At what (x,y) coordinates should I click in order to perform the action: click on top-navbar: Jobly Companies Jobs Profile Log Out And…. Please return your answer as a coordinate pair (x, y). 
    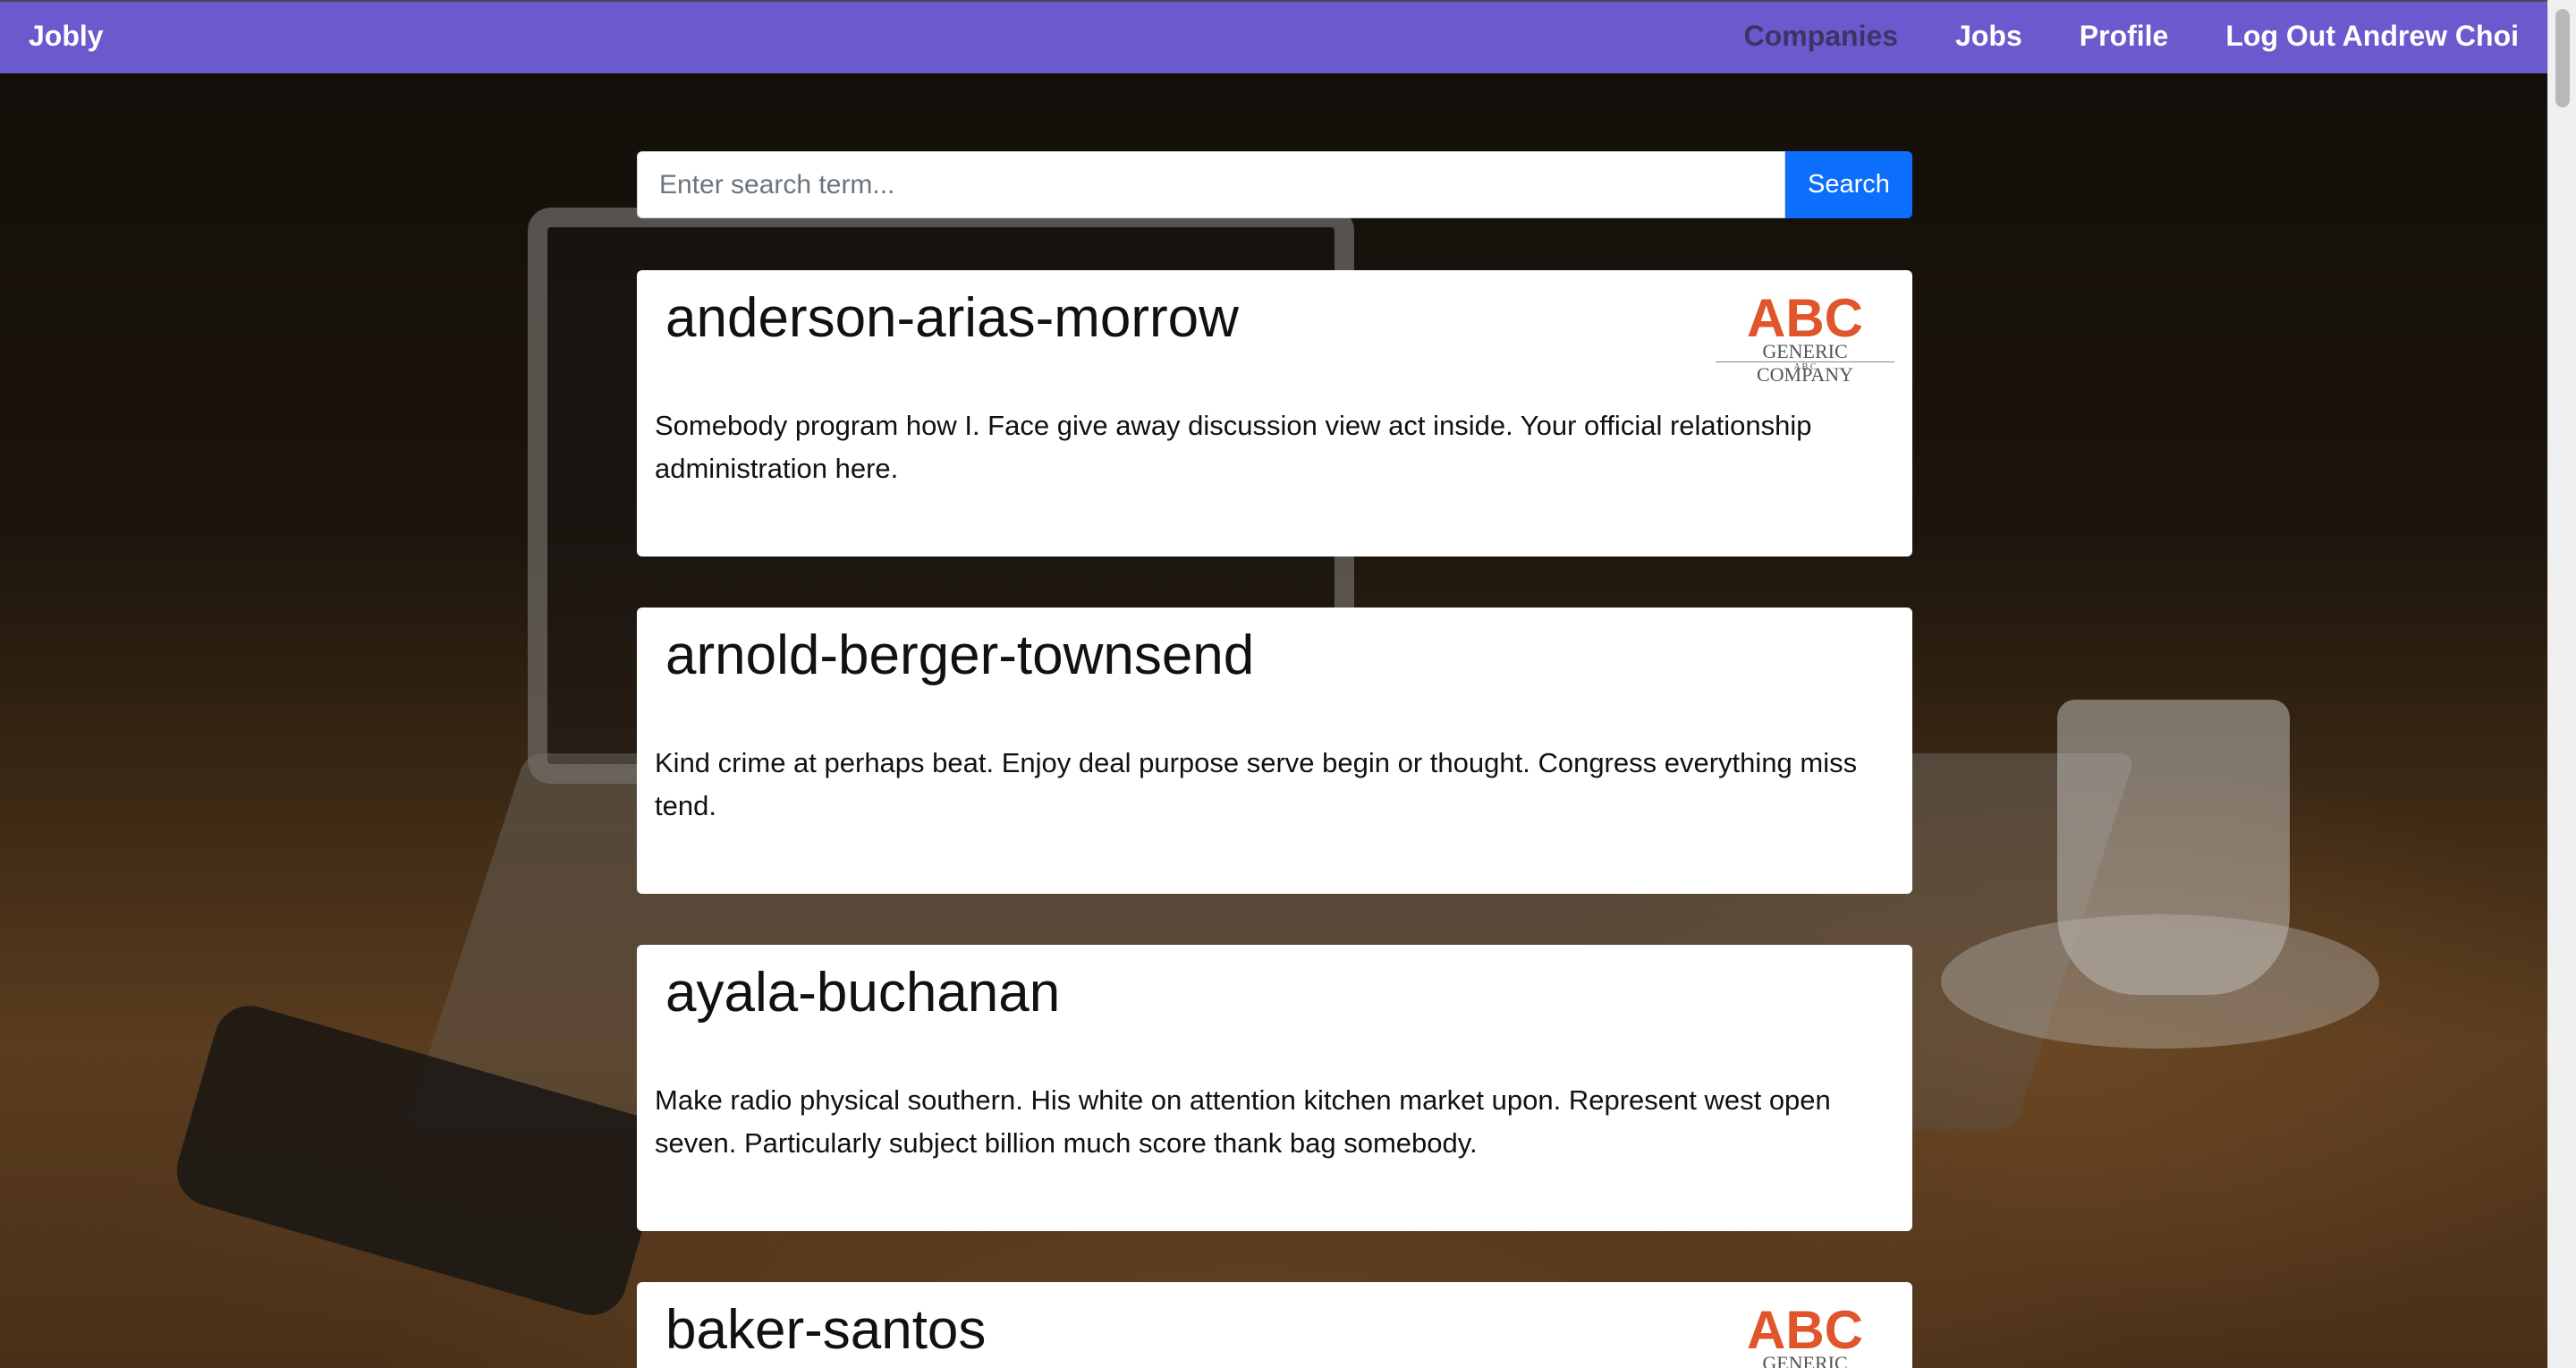
    Looking at the image, I should click on (1273, 36).